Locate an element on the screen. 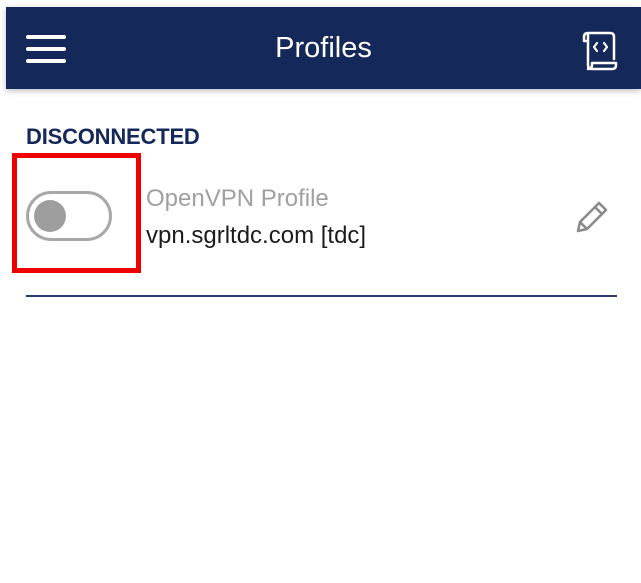 The width and height of the screenshot is (641, 583). profile-server: vpn.sgrltdc.com [tdc] is located at coordinates (256, 235).